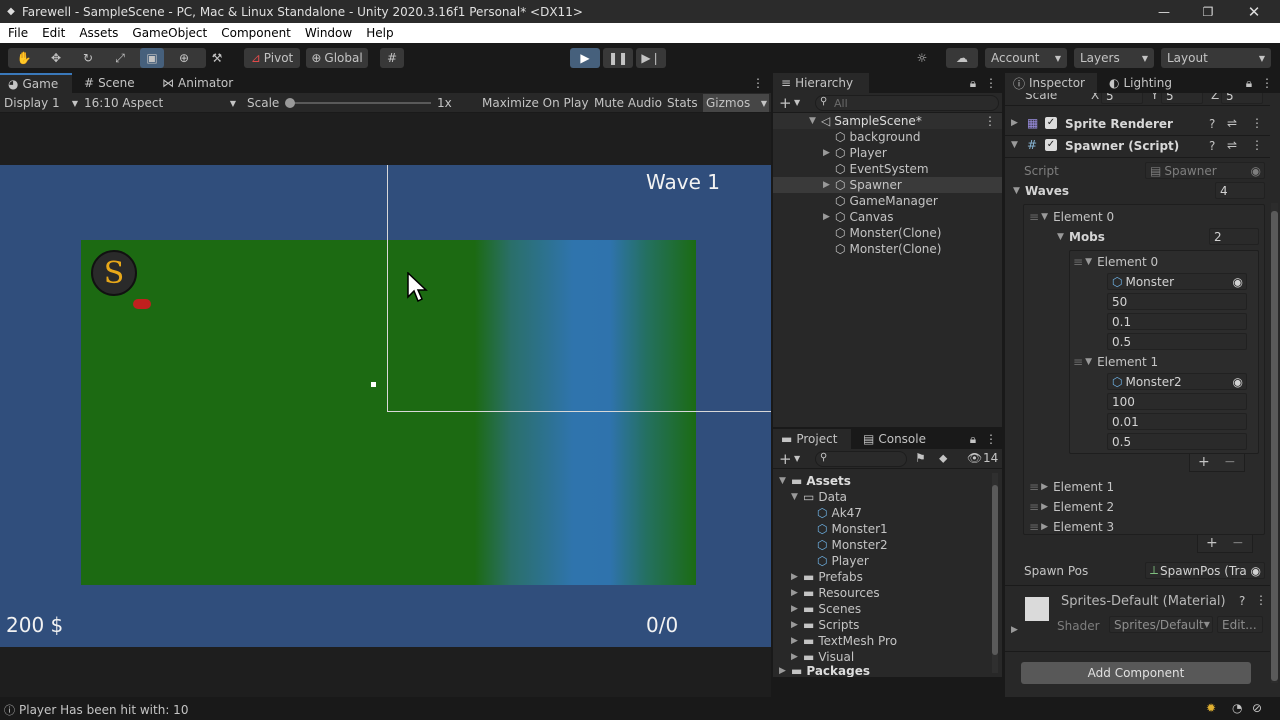 Image resolution: width=1280 pixels, height=720 pixels. What do you see at coordinates (1254, 11) in the screenshot?
I see `close-icon: ✕` at bounding box center [1254, 11].